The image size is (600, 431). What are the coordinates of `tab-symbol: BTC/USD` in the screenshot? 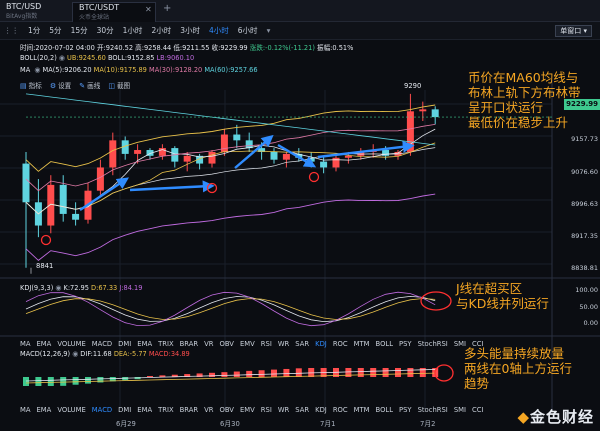 It's located at (24, 6).